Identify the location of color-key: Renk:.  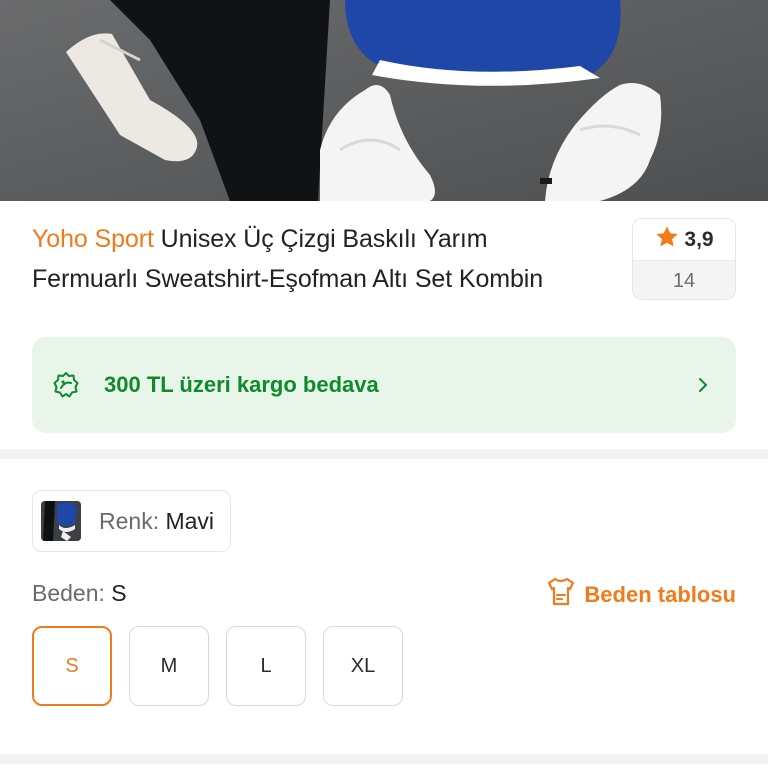
(129, 520).